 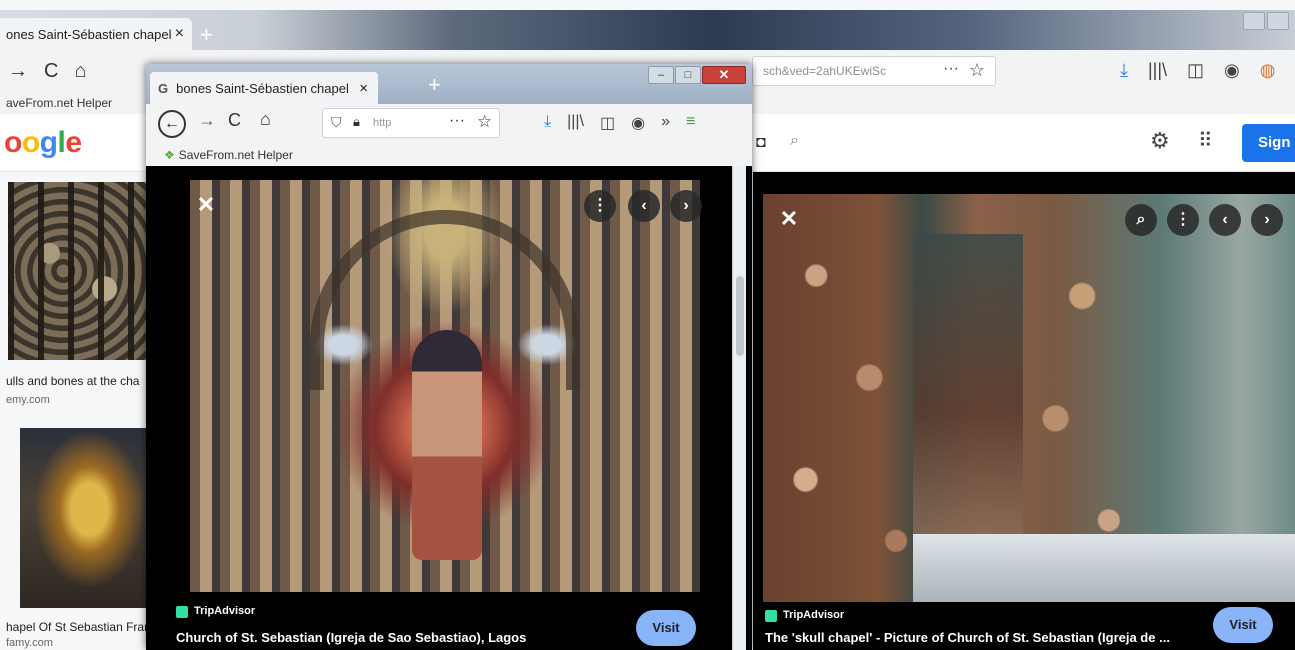 I want to click on result-source: famy.com, so click(x=29, y=643).